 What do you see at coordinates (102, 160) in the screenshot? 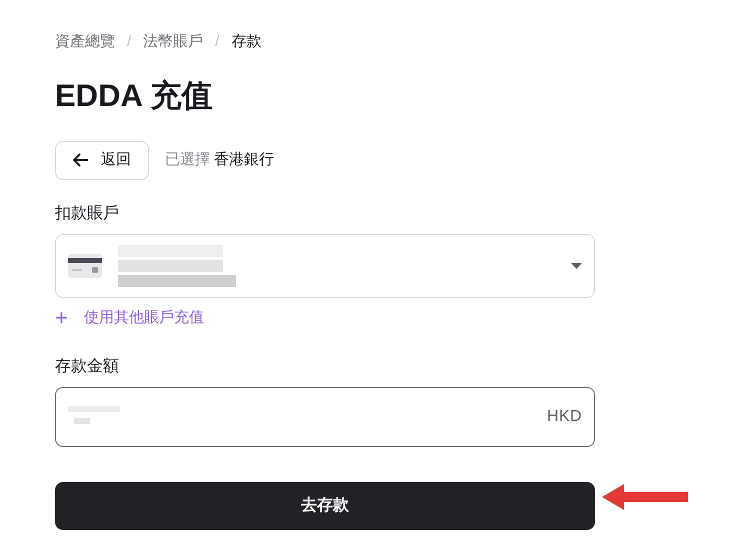
I see `back-button: 返回` at bounding box center [102, 160].